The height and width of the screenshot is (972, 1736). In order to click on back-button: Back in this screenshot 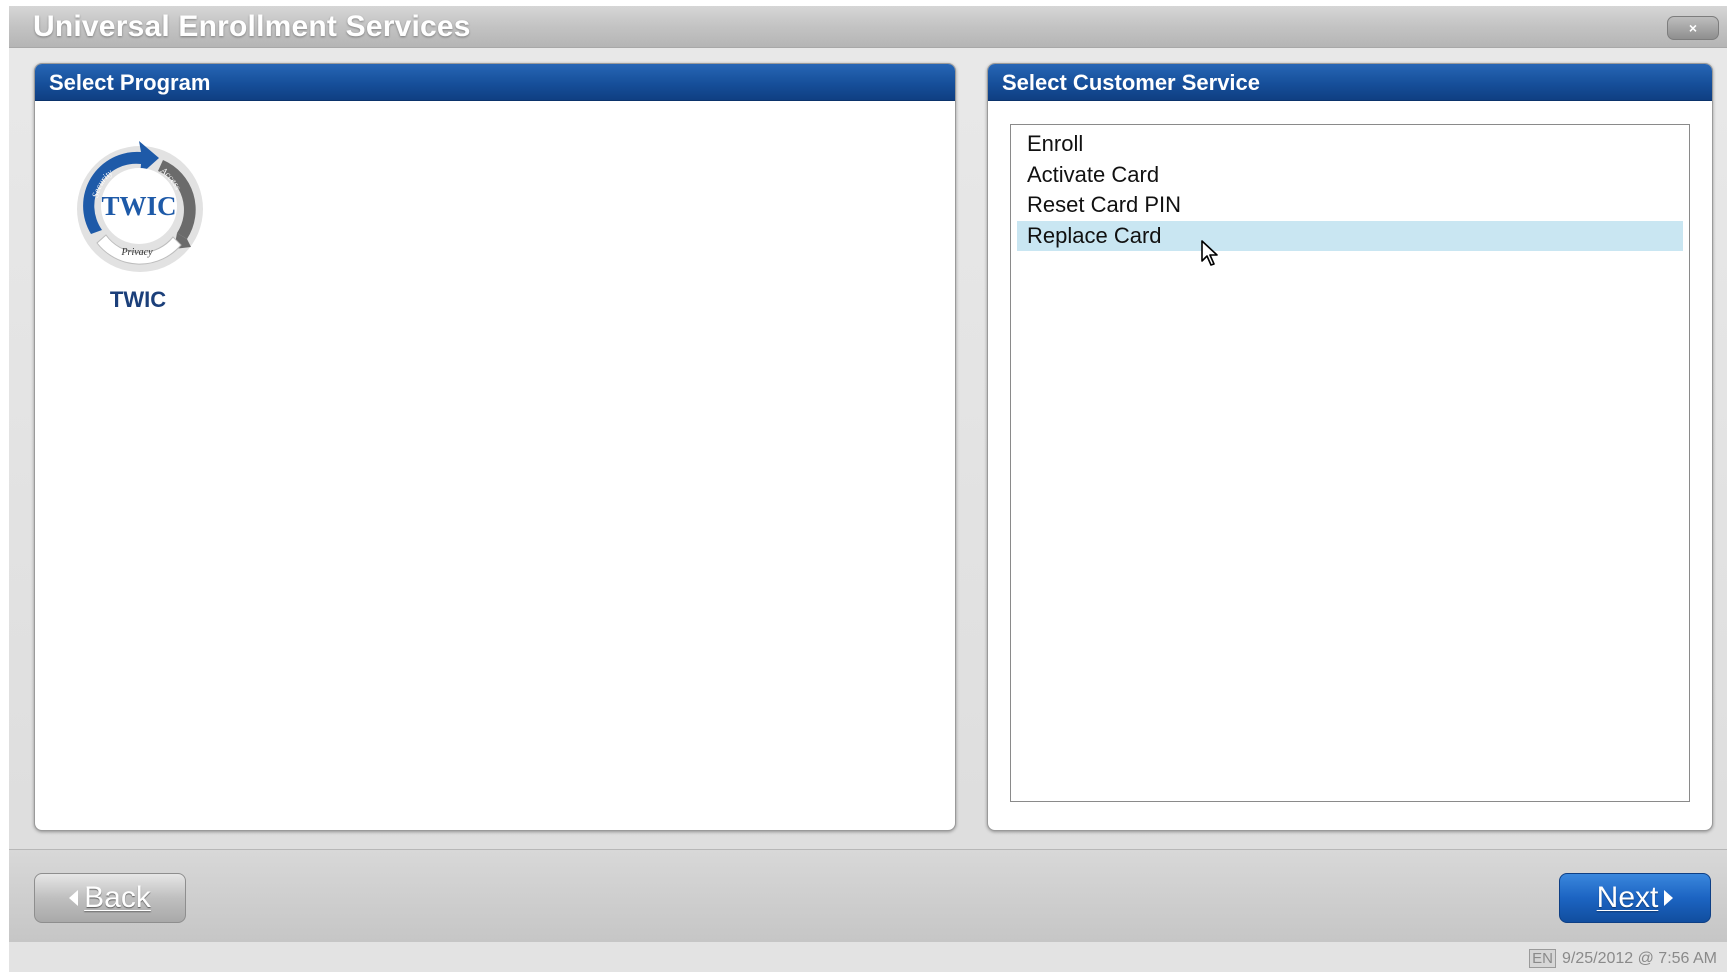, I will do `click(110, 898)`.